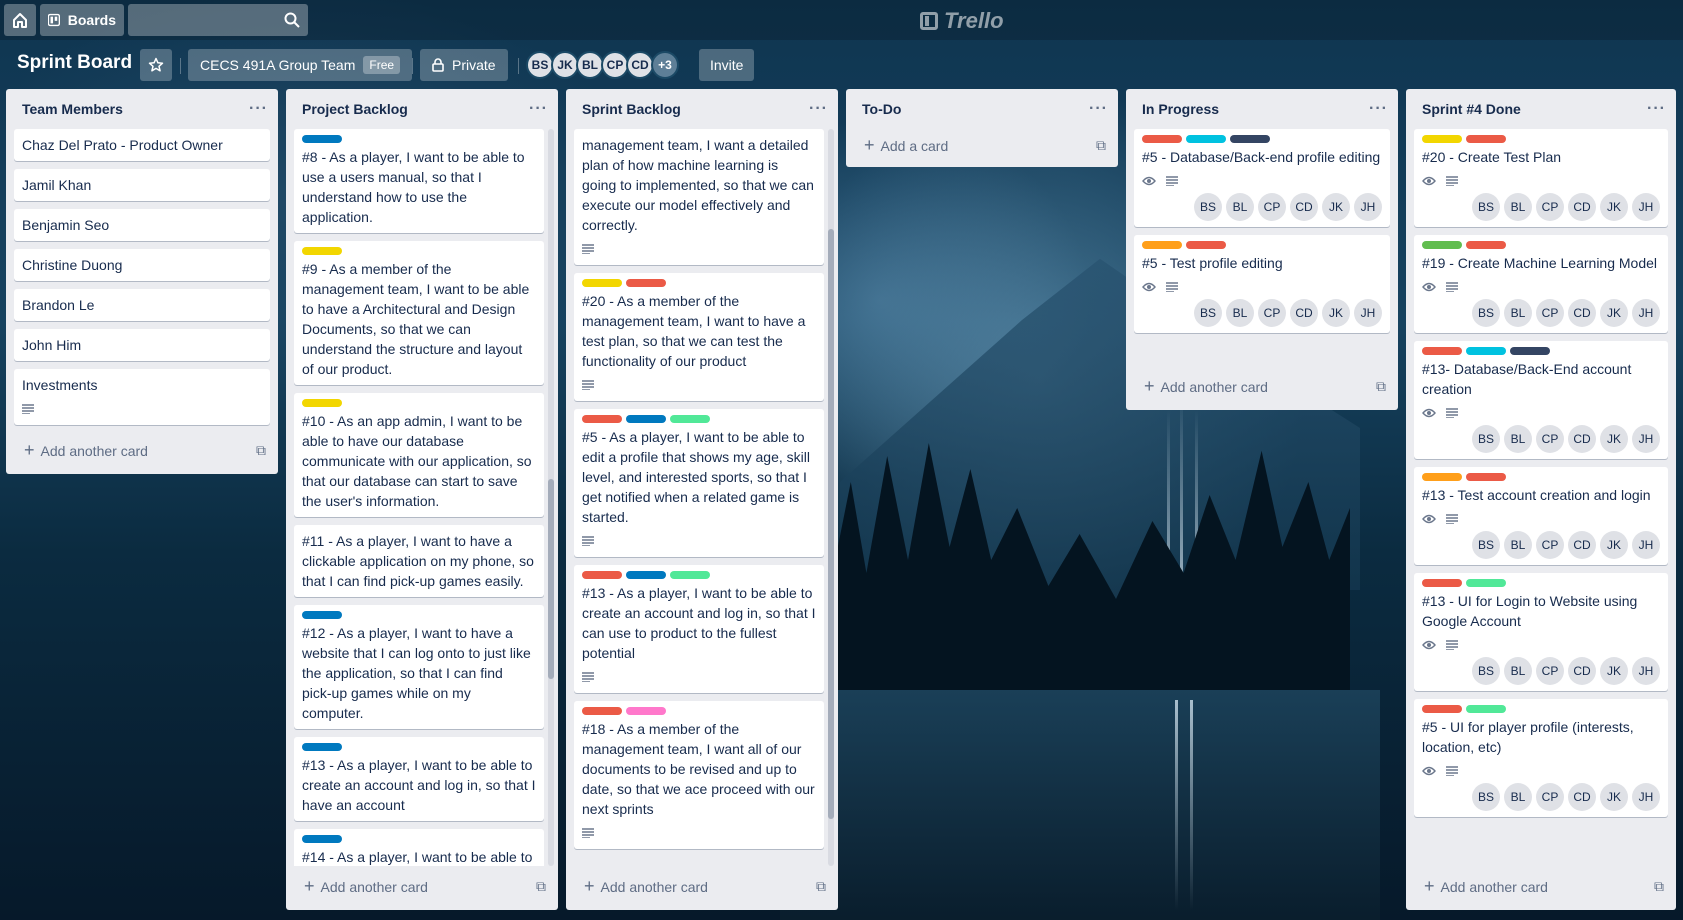 The image size is (1683, 920). Describe the element at coordinates (300, 65) in the screenshot. I see `team-button: CECS 491A Group Team Free` at that location.